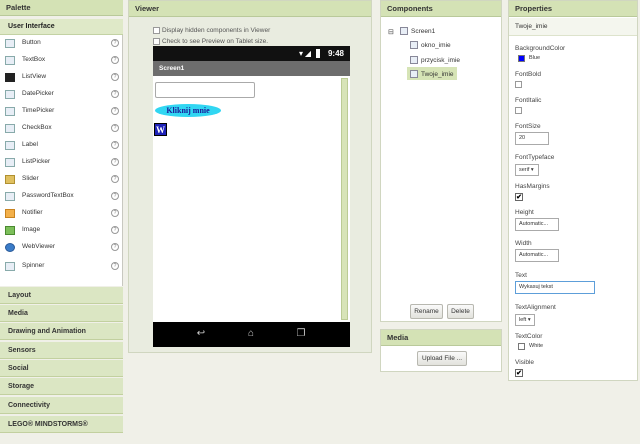 This screenshot has height=444, width=640. What do you see at coordinates (216, 30) in the screenshot?
I see `hidden-components-label: Display hidden components in Viewer` at bounding box center [216, 30].